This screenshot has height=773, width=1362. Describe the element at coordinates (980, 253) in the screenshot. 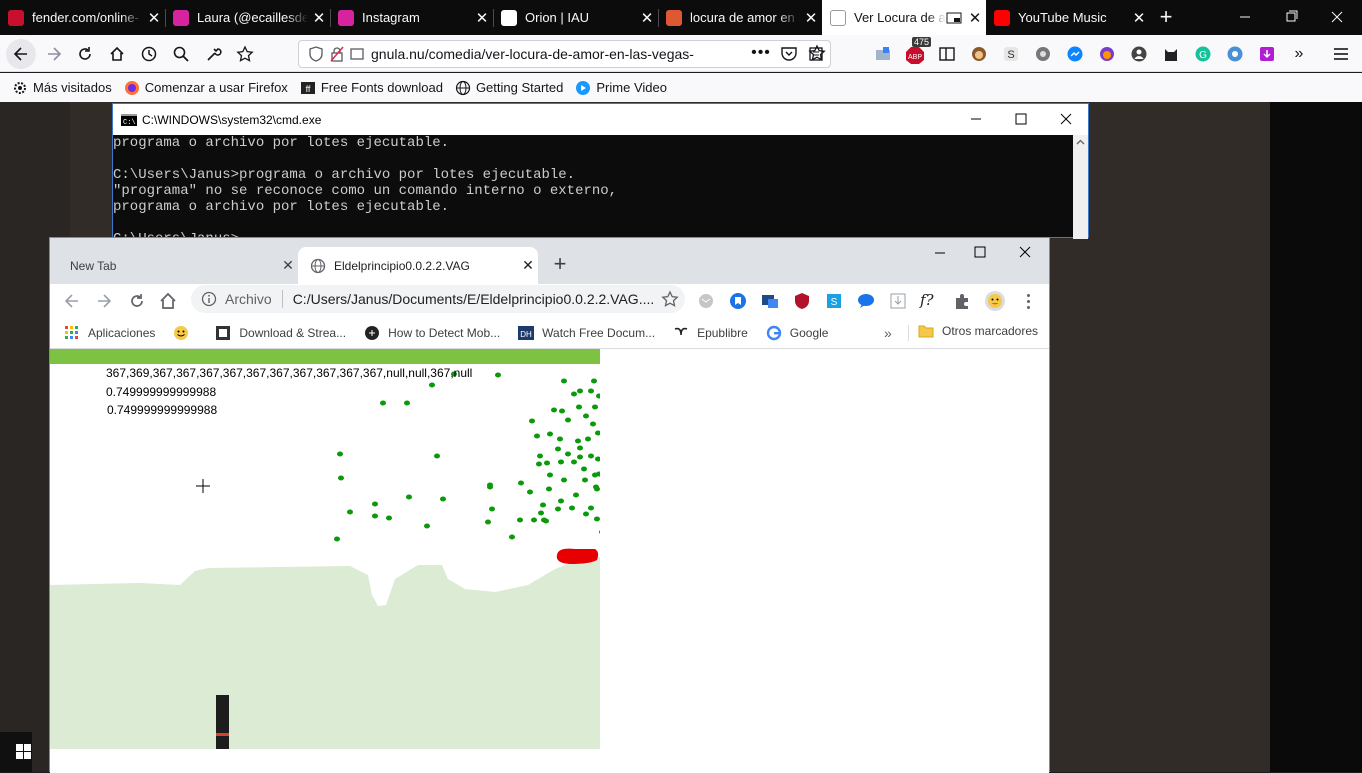

I see `chrome-maximize-button` at that location.